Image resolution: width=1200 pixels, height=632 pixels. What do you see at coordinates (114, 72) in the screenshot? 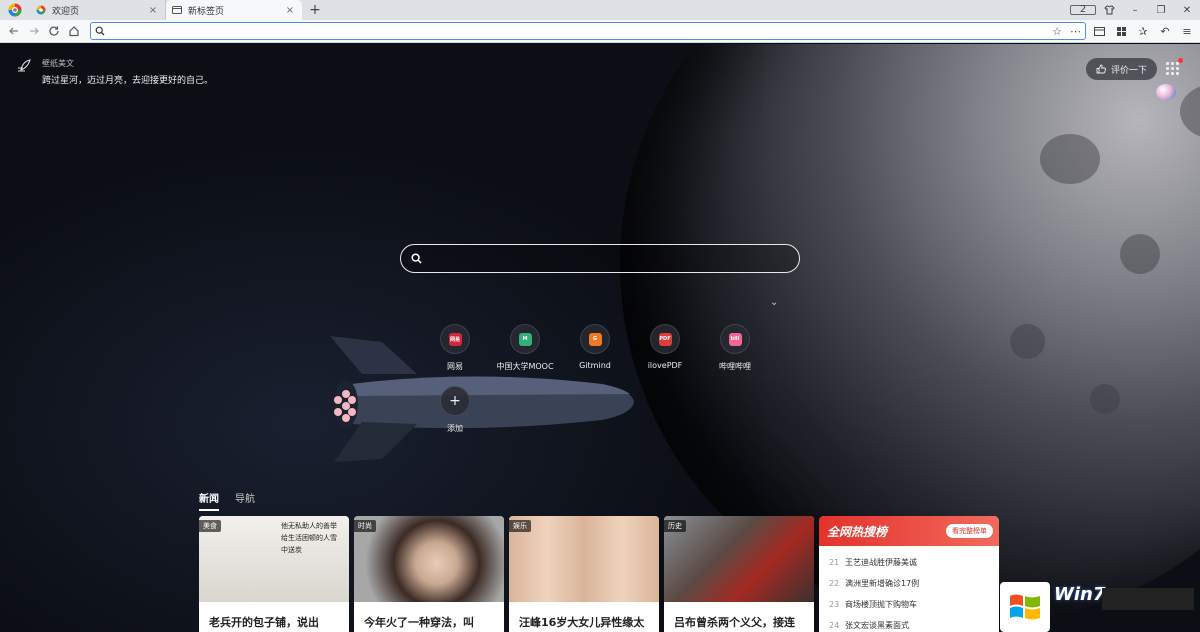
I see `wallpaper-quote: 壁纸美文 跨过星河，迈过月亮，去迎接更好的自己。` at bounding box center [114, 72].